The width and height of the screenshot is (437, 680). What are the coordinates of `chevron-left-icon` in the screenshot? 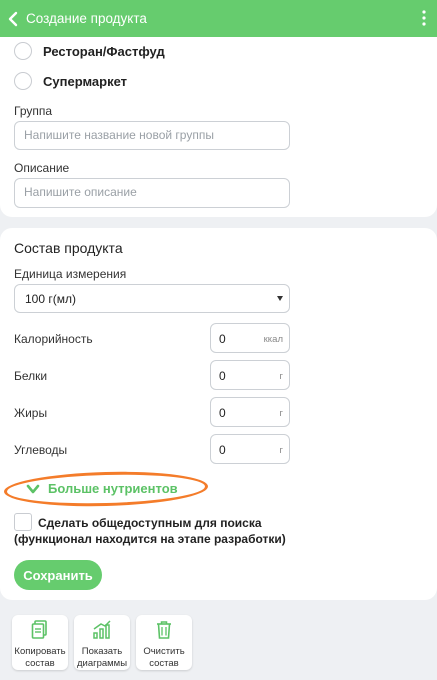 It's located at (13, 18).